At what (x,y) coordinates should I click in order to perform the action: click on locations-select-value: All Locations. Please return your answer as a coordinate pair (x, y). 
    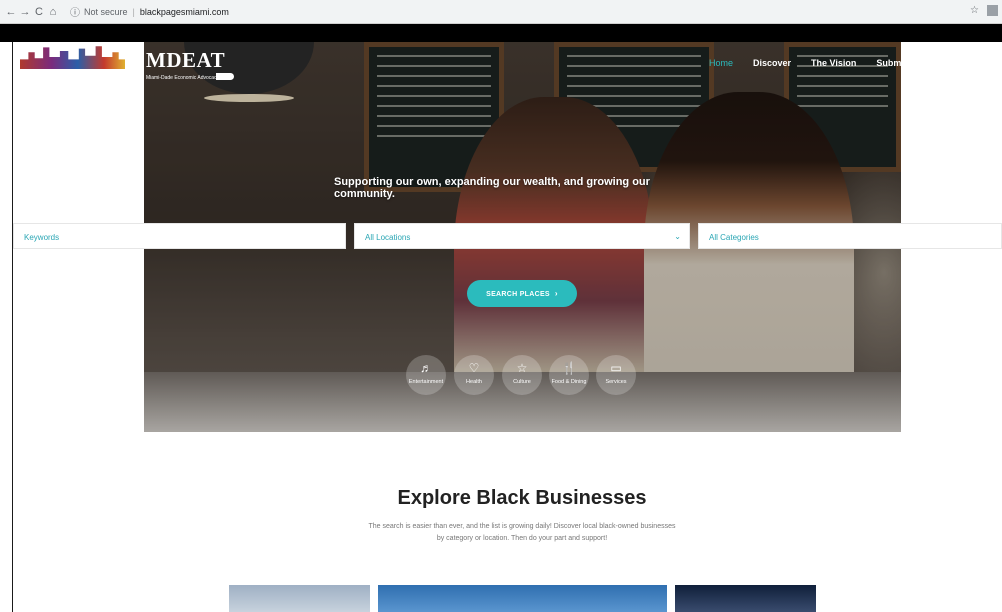
    Looking at the image, I should click on (388, 237).